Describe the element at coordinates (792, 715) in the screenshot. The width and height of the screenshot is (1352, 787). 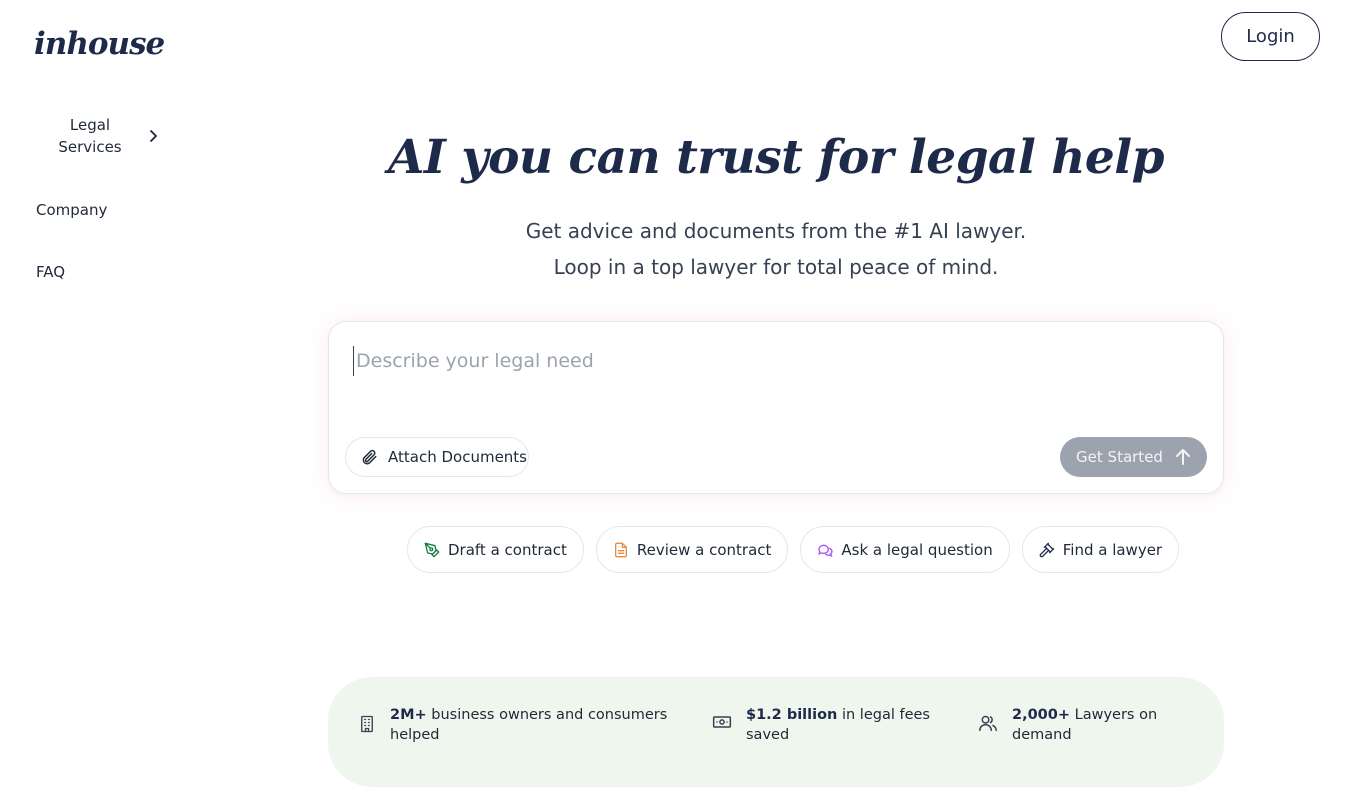
I see `stat-fees-highlight: $1.2 billion` at that location.